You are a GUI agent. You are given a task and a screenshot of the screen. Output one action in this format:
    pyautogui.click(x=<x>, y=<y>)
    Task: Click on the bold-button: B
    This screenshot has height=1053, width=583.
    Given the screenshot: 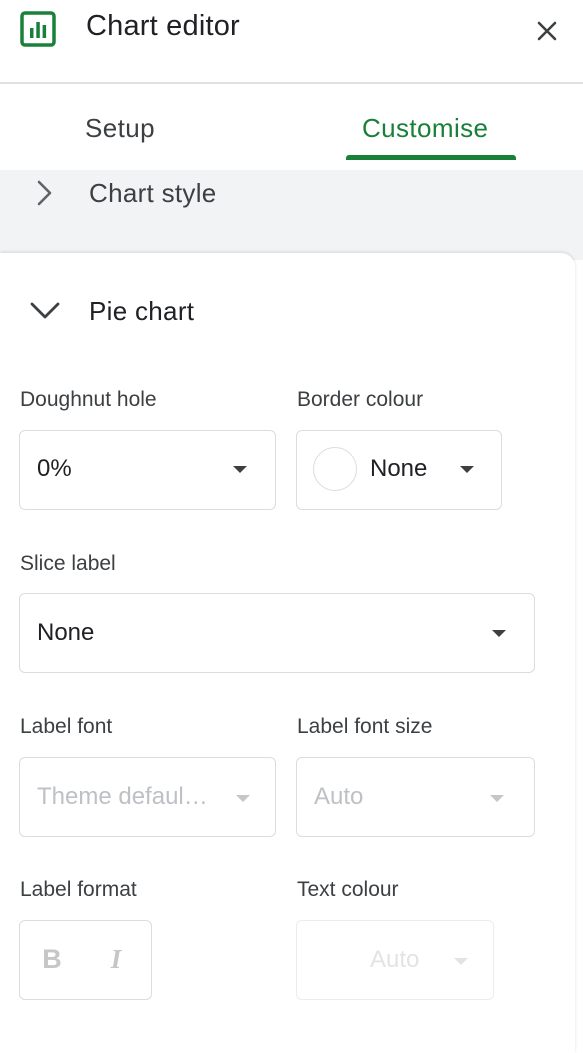 What is the action you would take?
    pyautogui.click(x=52, y=959)
    